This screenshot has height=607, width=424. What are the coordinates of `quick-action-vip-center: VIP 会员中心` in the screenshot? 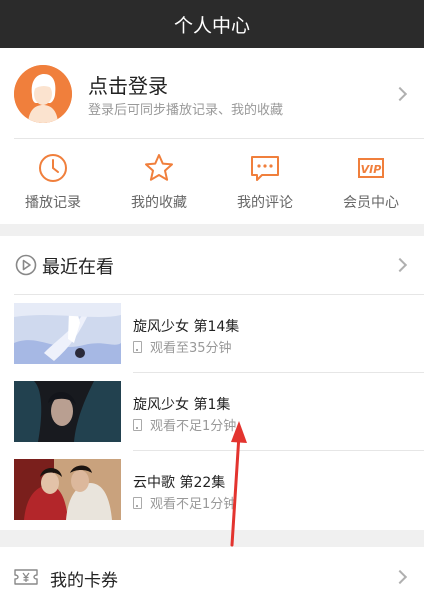 It's located at (371, 183).